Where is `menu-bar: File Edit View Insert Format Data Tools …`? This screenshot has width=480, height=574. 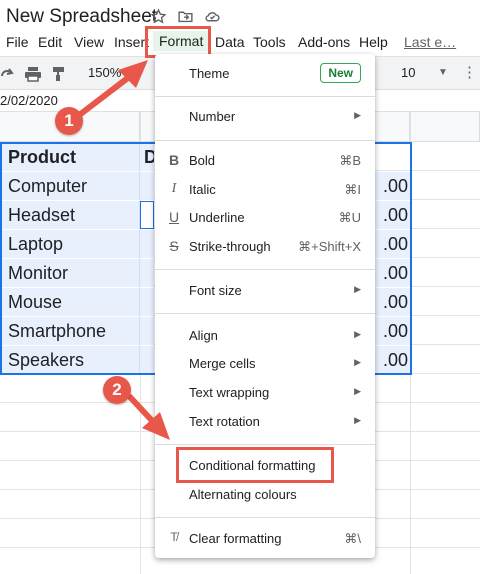 menu-bar: File Edit View Insert Format Data Tools … is located at coordinates (240, 42).